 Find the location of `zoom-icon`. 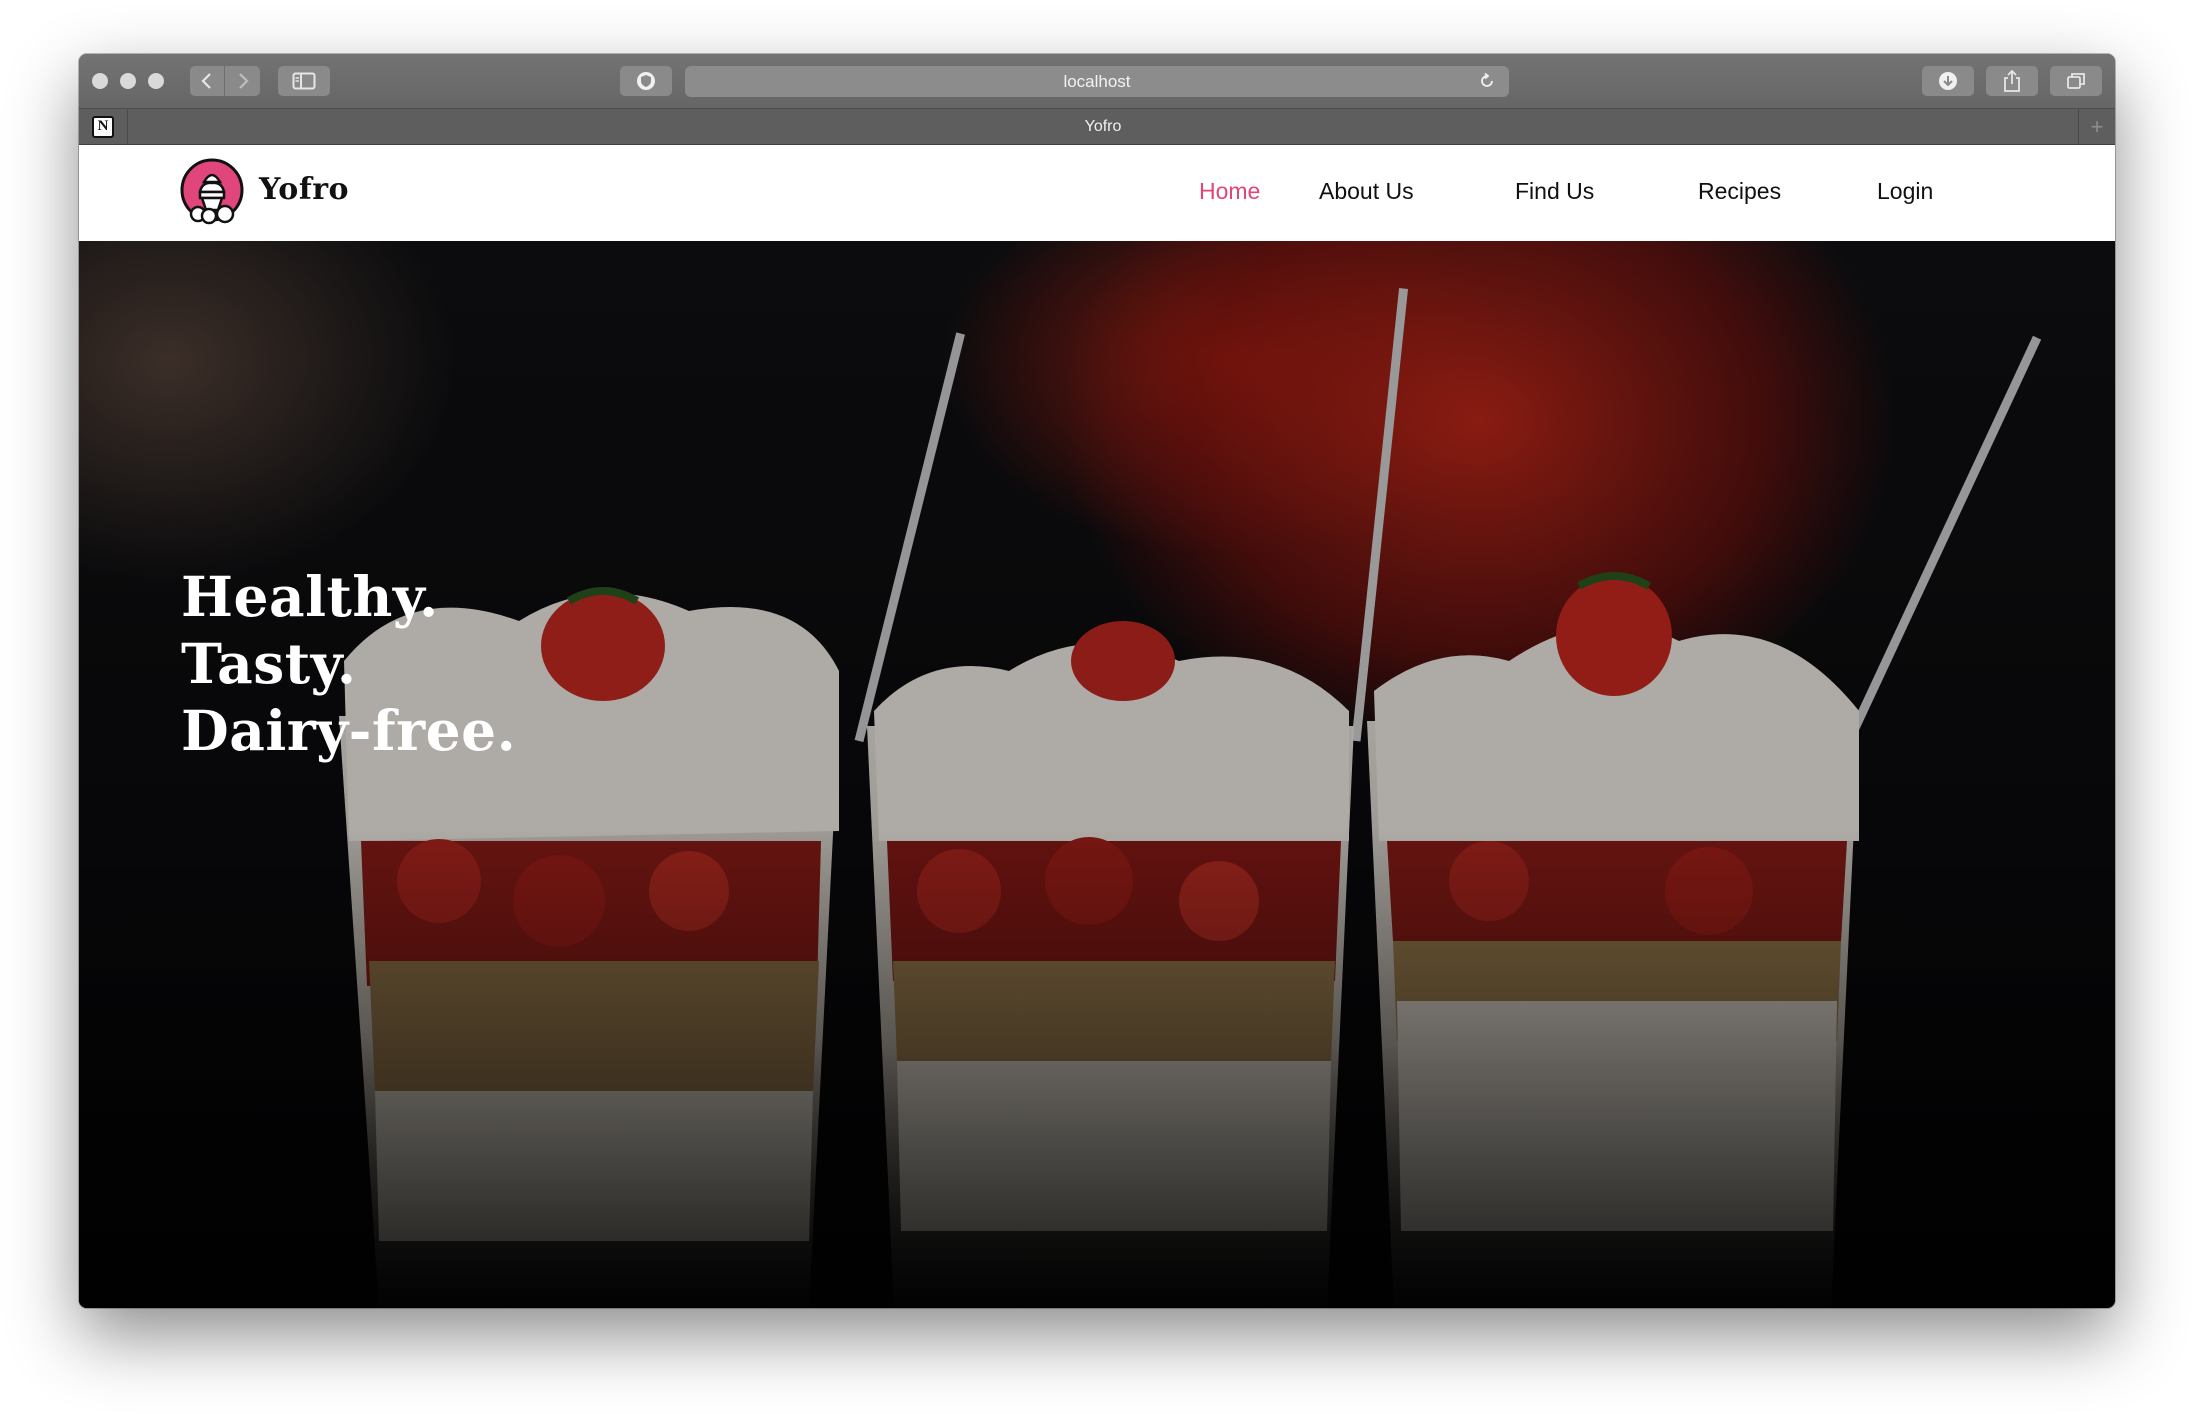

zoom-icon is located at coordinates (156, 81).